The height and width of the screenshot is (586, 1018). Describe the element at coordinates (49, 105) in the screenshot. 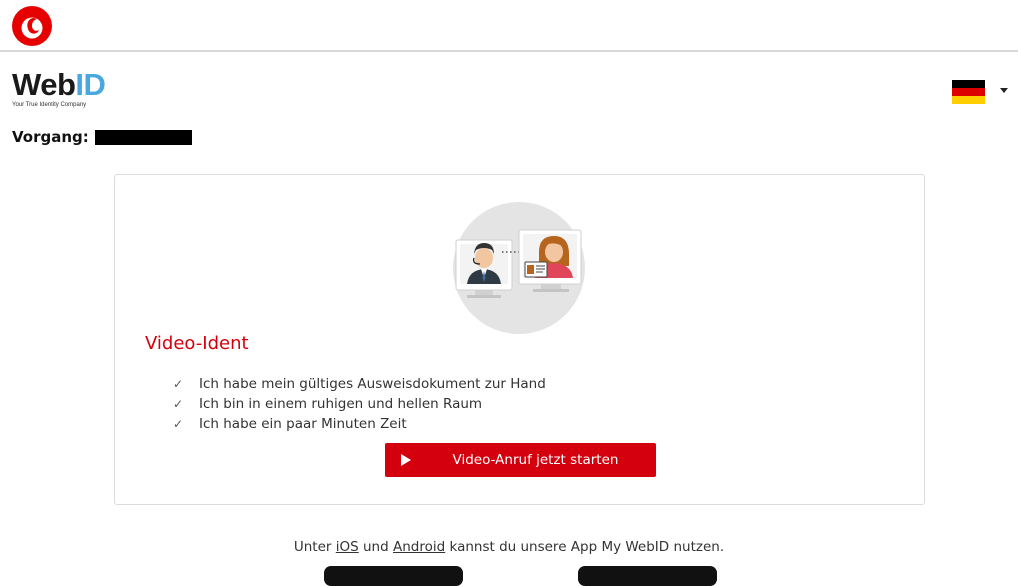

I see `webid-tagline: Your True Identity Company` at that location.